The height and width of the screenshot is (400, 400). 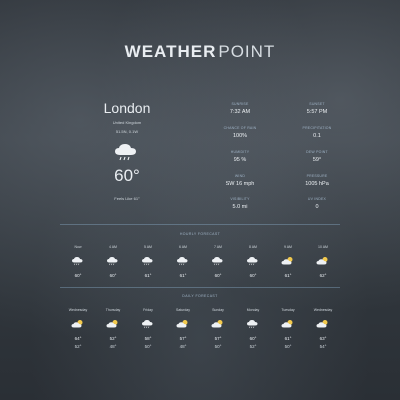 What do you see at coordinates (127, 175) in the screenshot?
I see `current-temperature: 60°` at bounding box center [127, 175].